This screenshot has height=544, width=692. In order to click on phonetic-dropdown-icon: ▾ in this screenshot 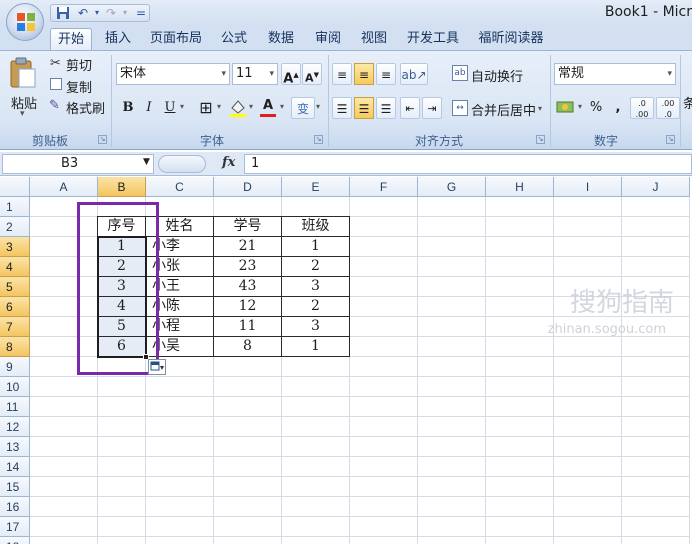, I will do `click(318, 106)`.